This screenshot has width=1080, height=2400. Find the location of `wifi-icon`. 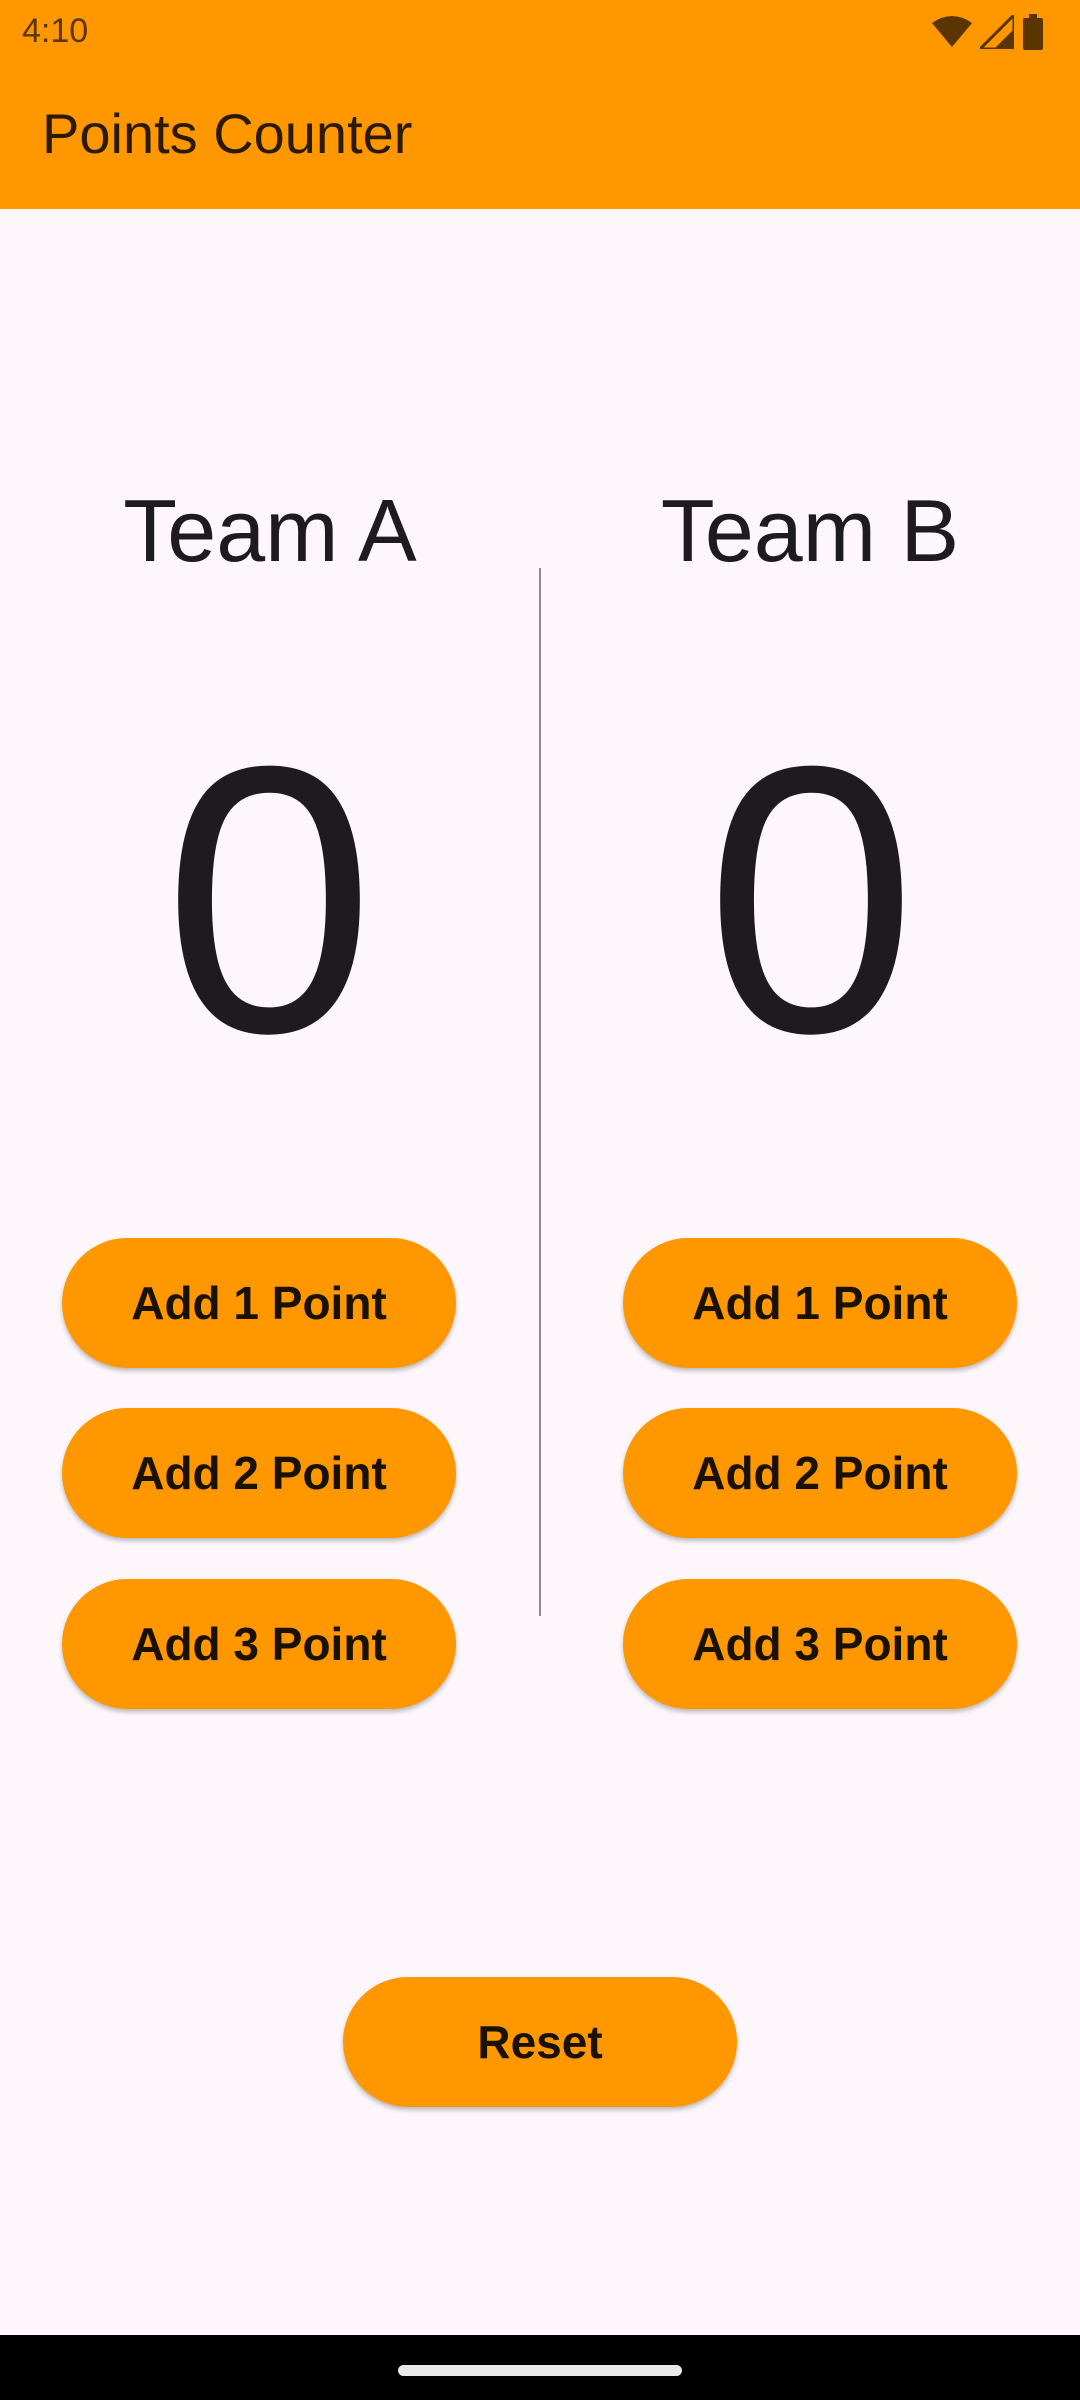

wifi-icon is located at coordinates (952, 31).